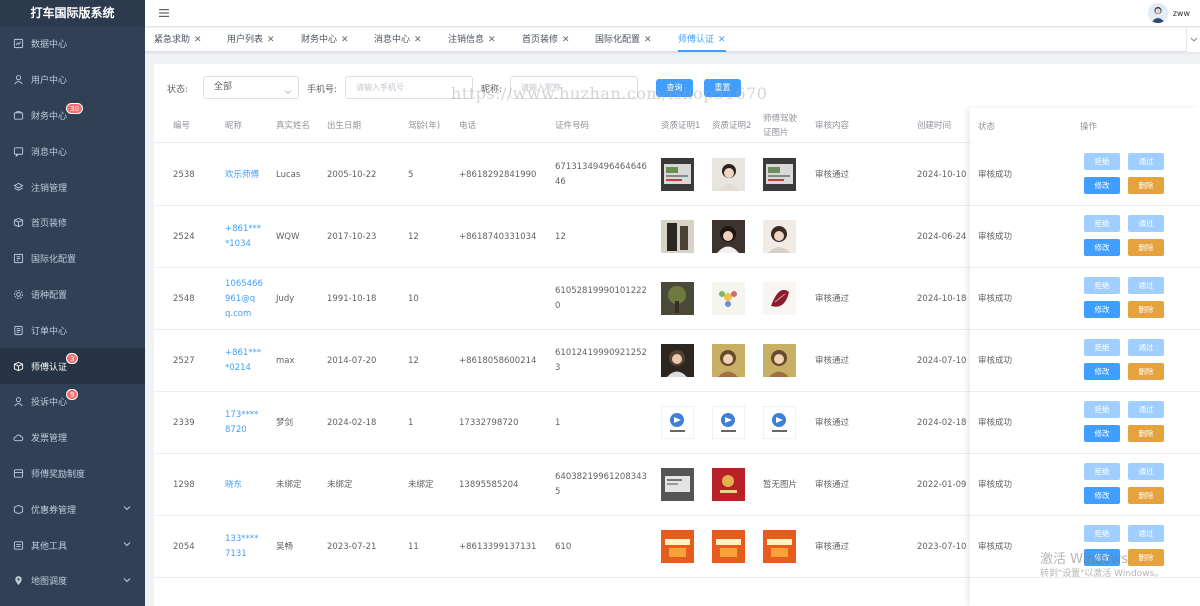 This screenshot has height=606, width=1200. Describe the element at coordinates (72, 581) in the screenshot. I see `sidebar-item: 地图调度` at that location.